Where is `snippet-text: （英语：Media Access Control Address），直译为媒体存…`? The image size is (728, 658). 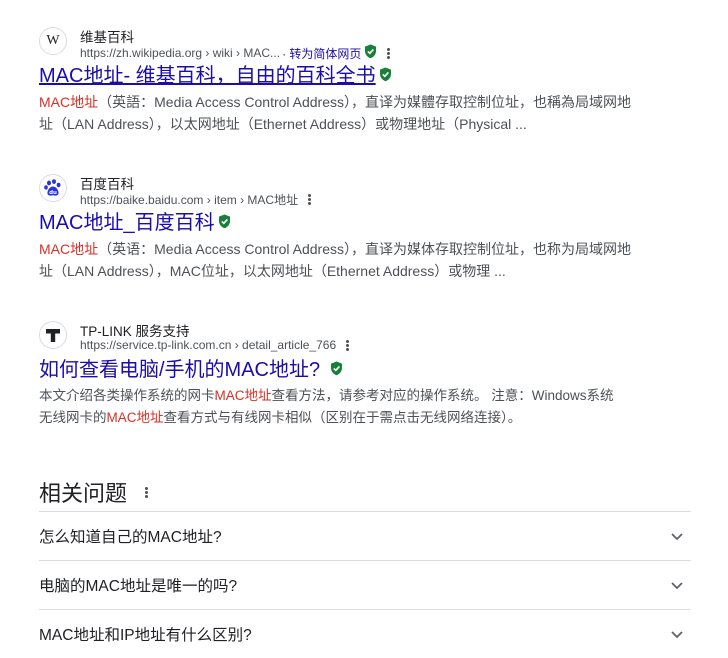 snippet-text: （英语：Media Access Control Address），直译为媒体存… is located at coordinates (364, 249).